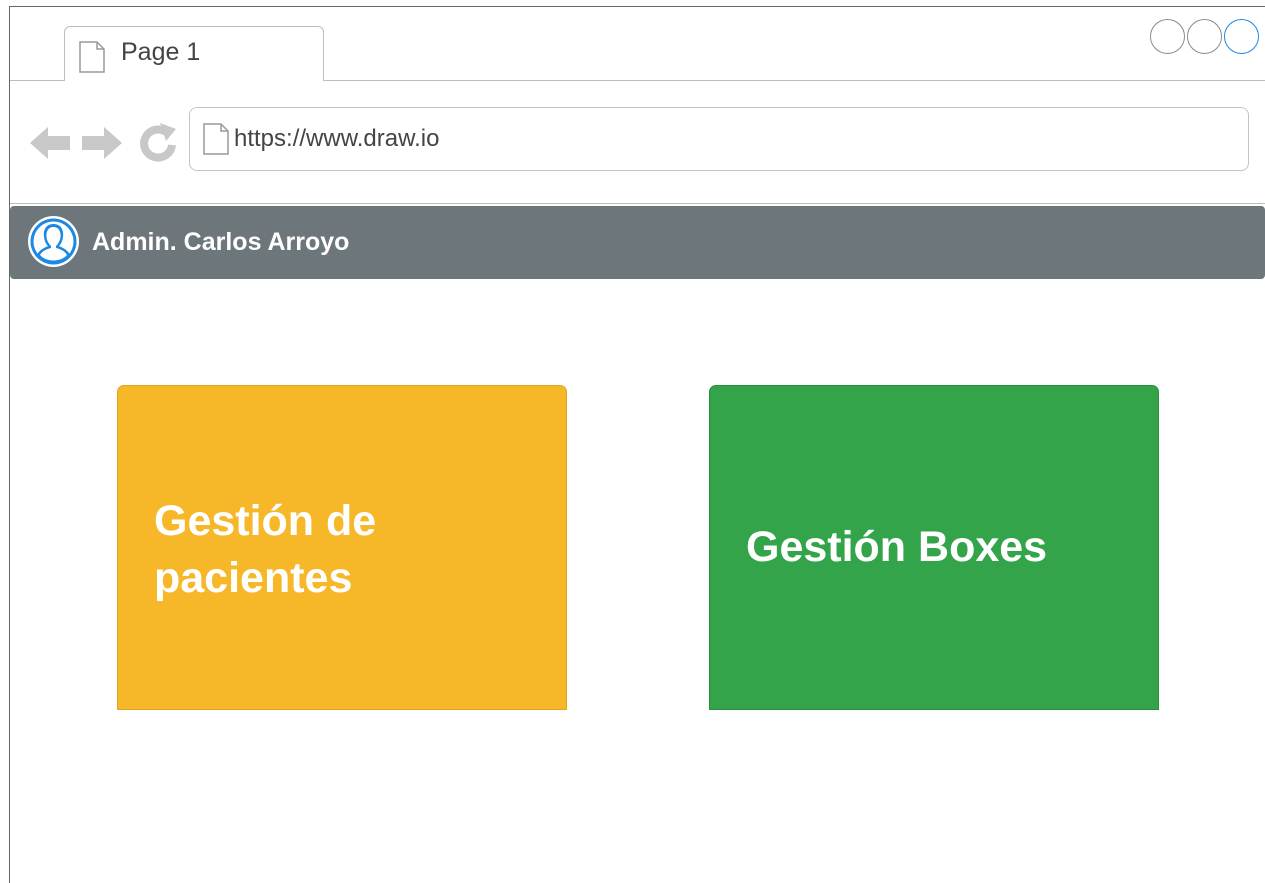 The image size is (1265, 883). I want to click on back-arrow-icon, so click(50, 145).